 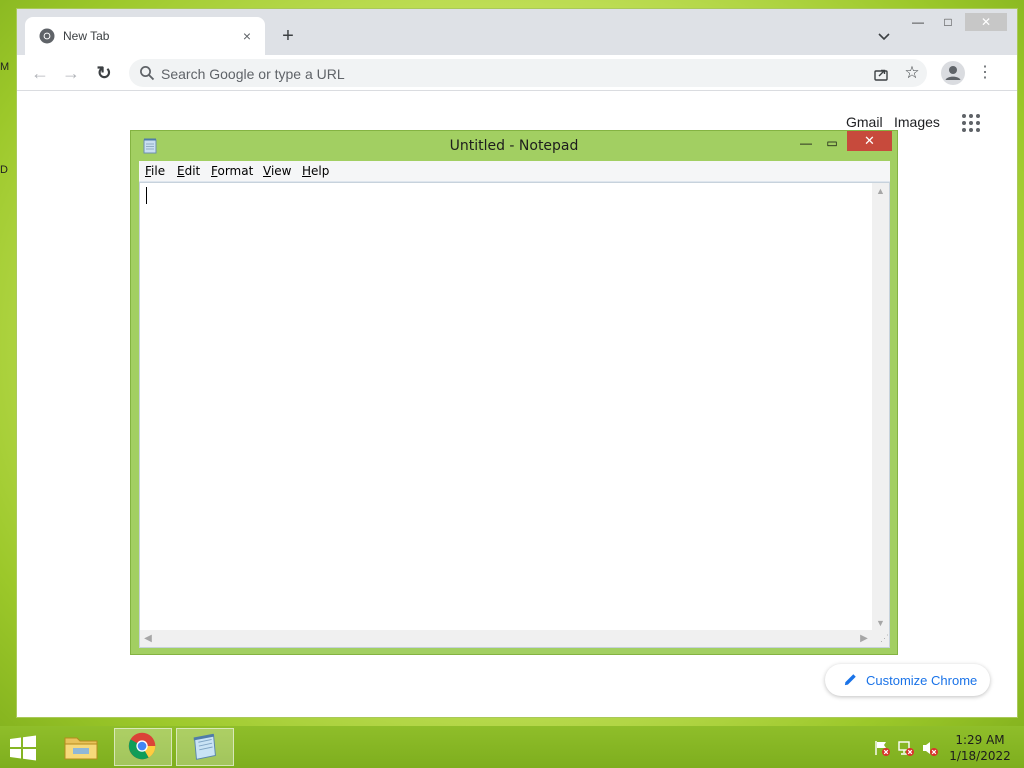 What do you see at coordinates (869, 141) in the screenshot?
I see `notepad-close-button: ✕` at bounding box center [869, 141].